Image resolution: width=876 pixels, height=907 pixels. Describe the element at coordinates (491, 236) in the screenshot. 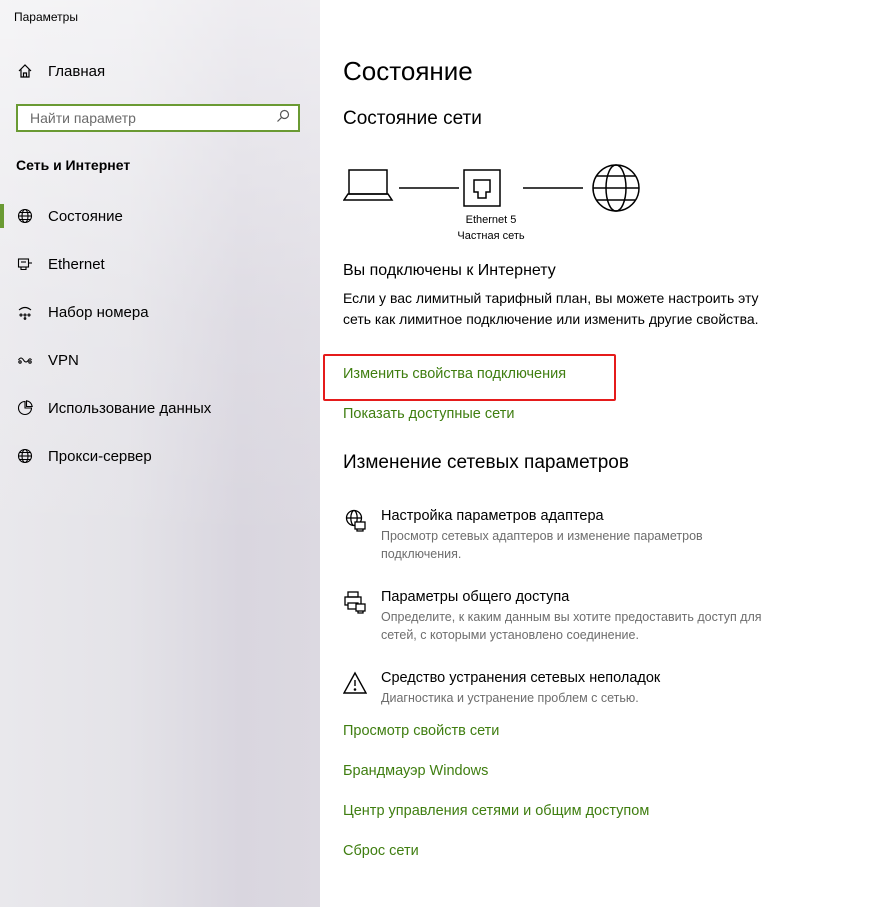

I see `network-profile: Частная сеть` at that location.